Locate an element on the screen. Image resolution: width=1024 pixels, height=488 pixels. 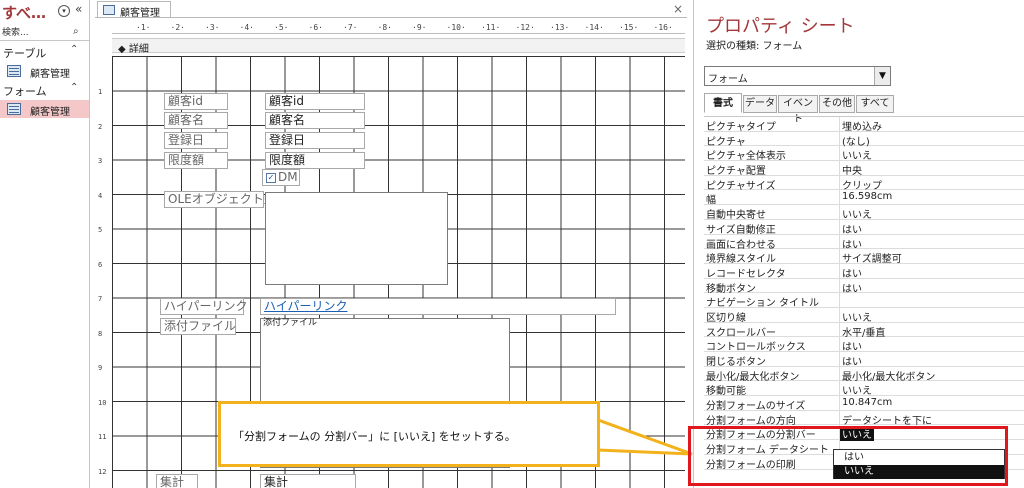
property-row: ナビゲーション タイトル is located at coordinates (864, 301).